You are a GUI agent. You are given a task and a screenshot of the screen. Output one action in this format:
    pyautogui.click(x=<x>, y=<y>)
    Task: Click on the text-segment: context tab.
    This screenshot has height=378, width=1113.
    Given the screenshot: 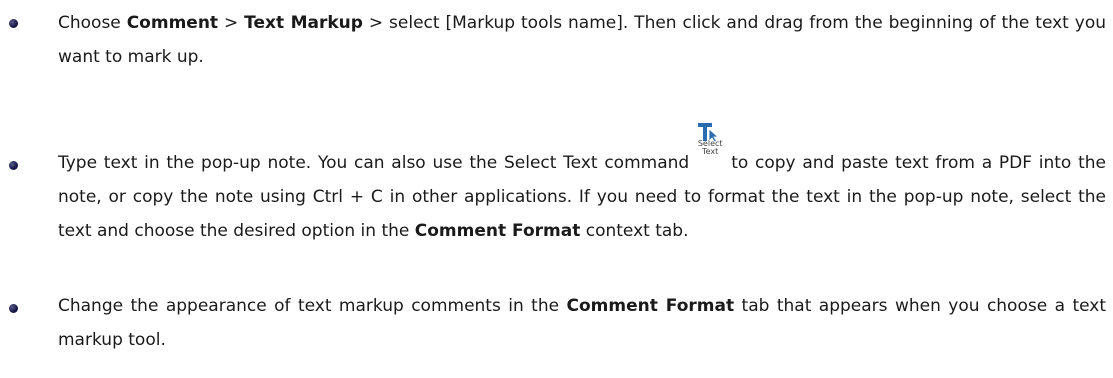 What is the action you would take?
    pyautogui.click(x=634, y=231)
    